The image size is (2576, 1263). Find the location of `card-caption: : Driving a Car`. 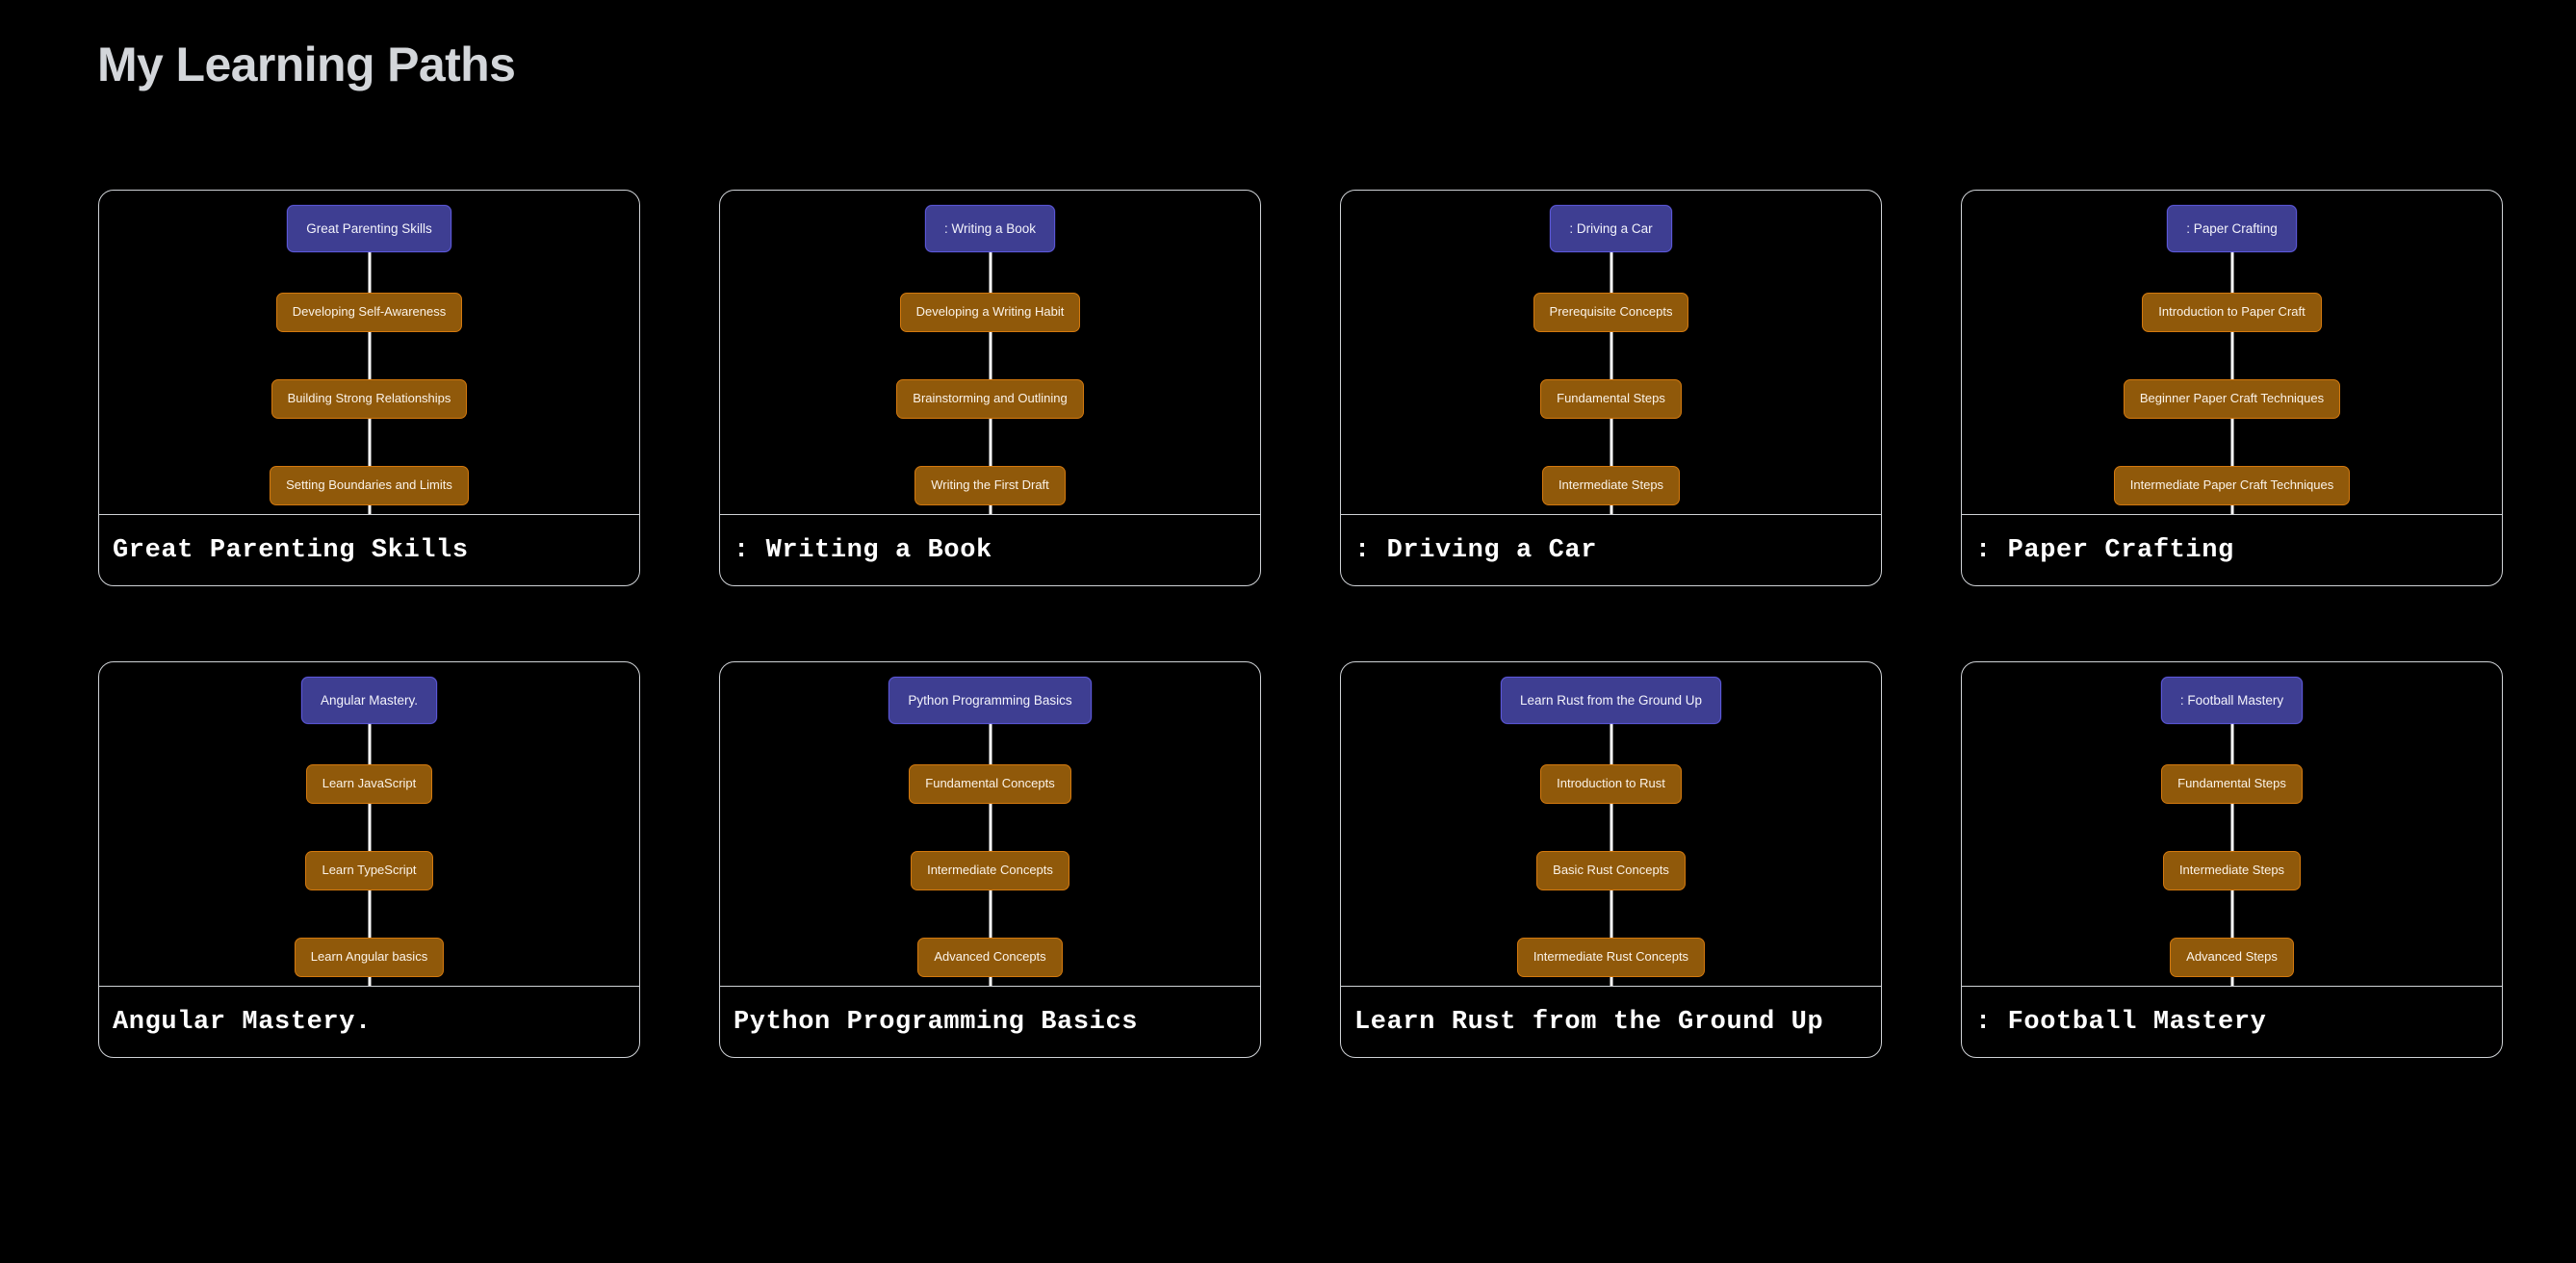

card-caption: : Driving a Car is located at coordinates (1611, 550).